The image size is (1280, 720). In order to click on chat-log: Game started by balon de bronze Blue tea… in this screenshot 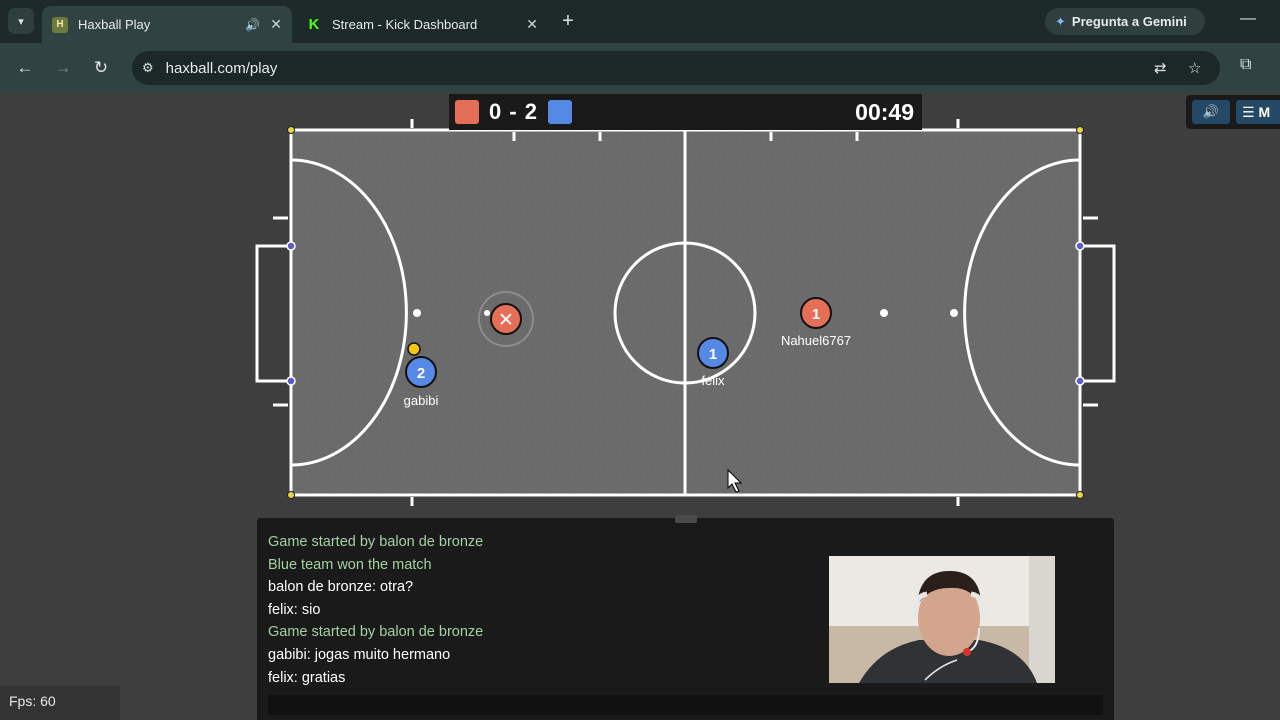, I will do `click(548, 611)`.